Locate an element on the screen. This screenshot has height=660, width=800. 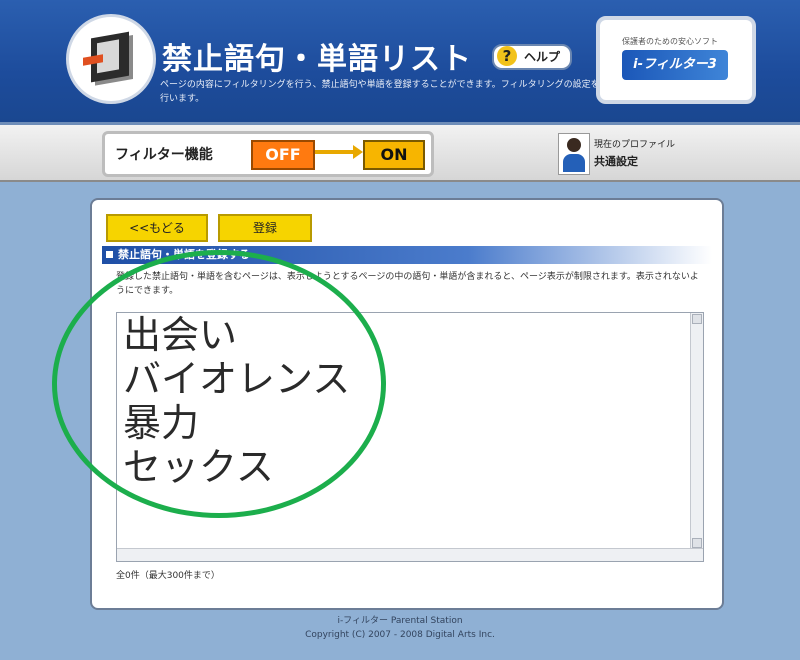
profile-caption: 現在のプロファイル is located at coordinates (635, 145).